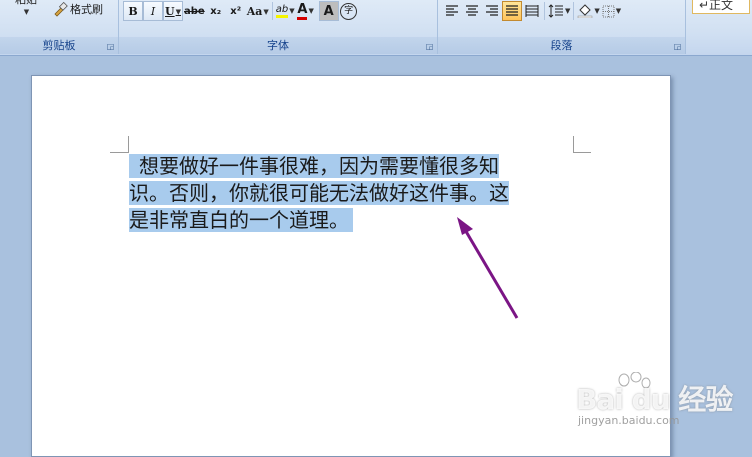 Image resolution: width=752 pixels, height=457 pixels. Describe the element at coordinates (61, 9) in the screenshot. I see `brush-icon` at that location.